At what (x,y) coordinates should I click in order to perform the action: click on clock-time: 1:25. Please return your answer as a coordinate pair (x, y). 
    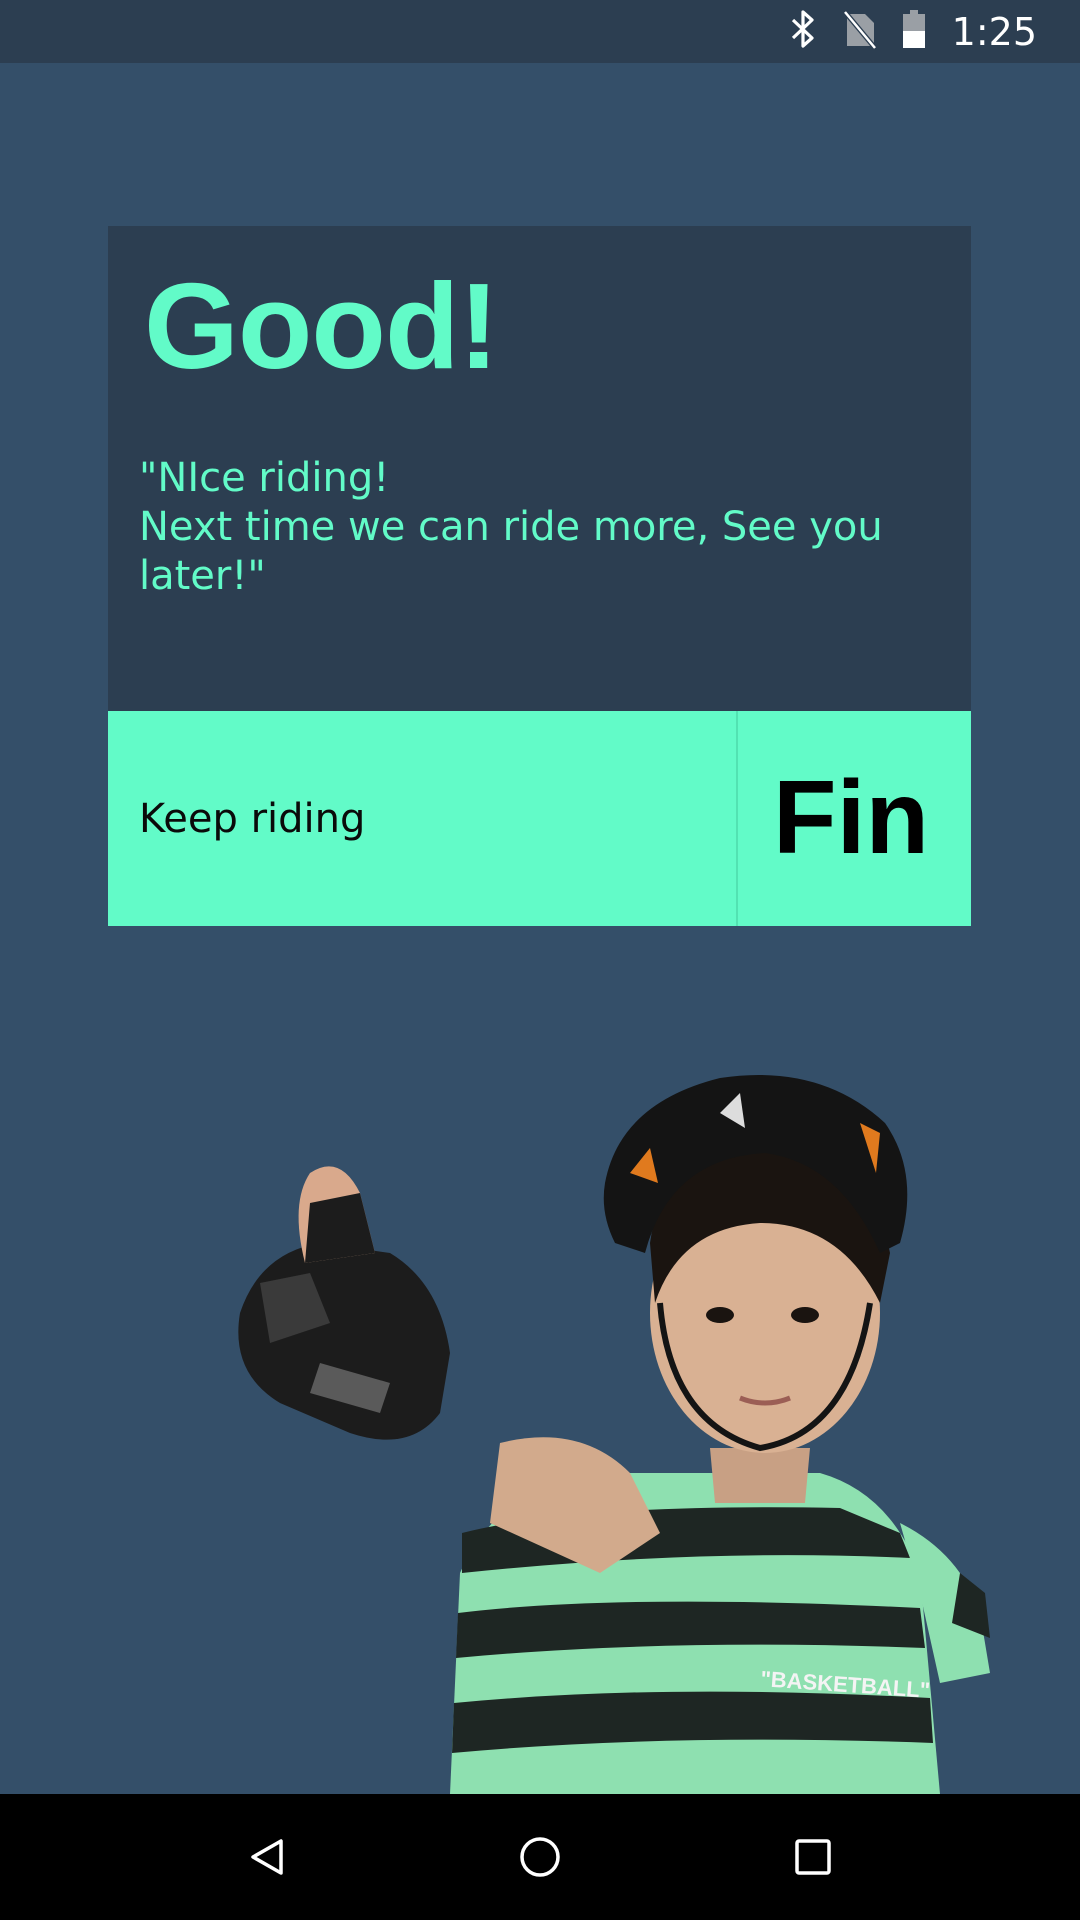
    Looking at the image, I should click on (994, 31).